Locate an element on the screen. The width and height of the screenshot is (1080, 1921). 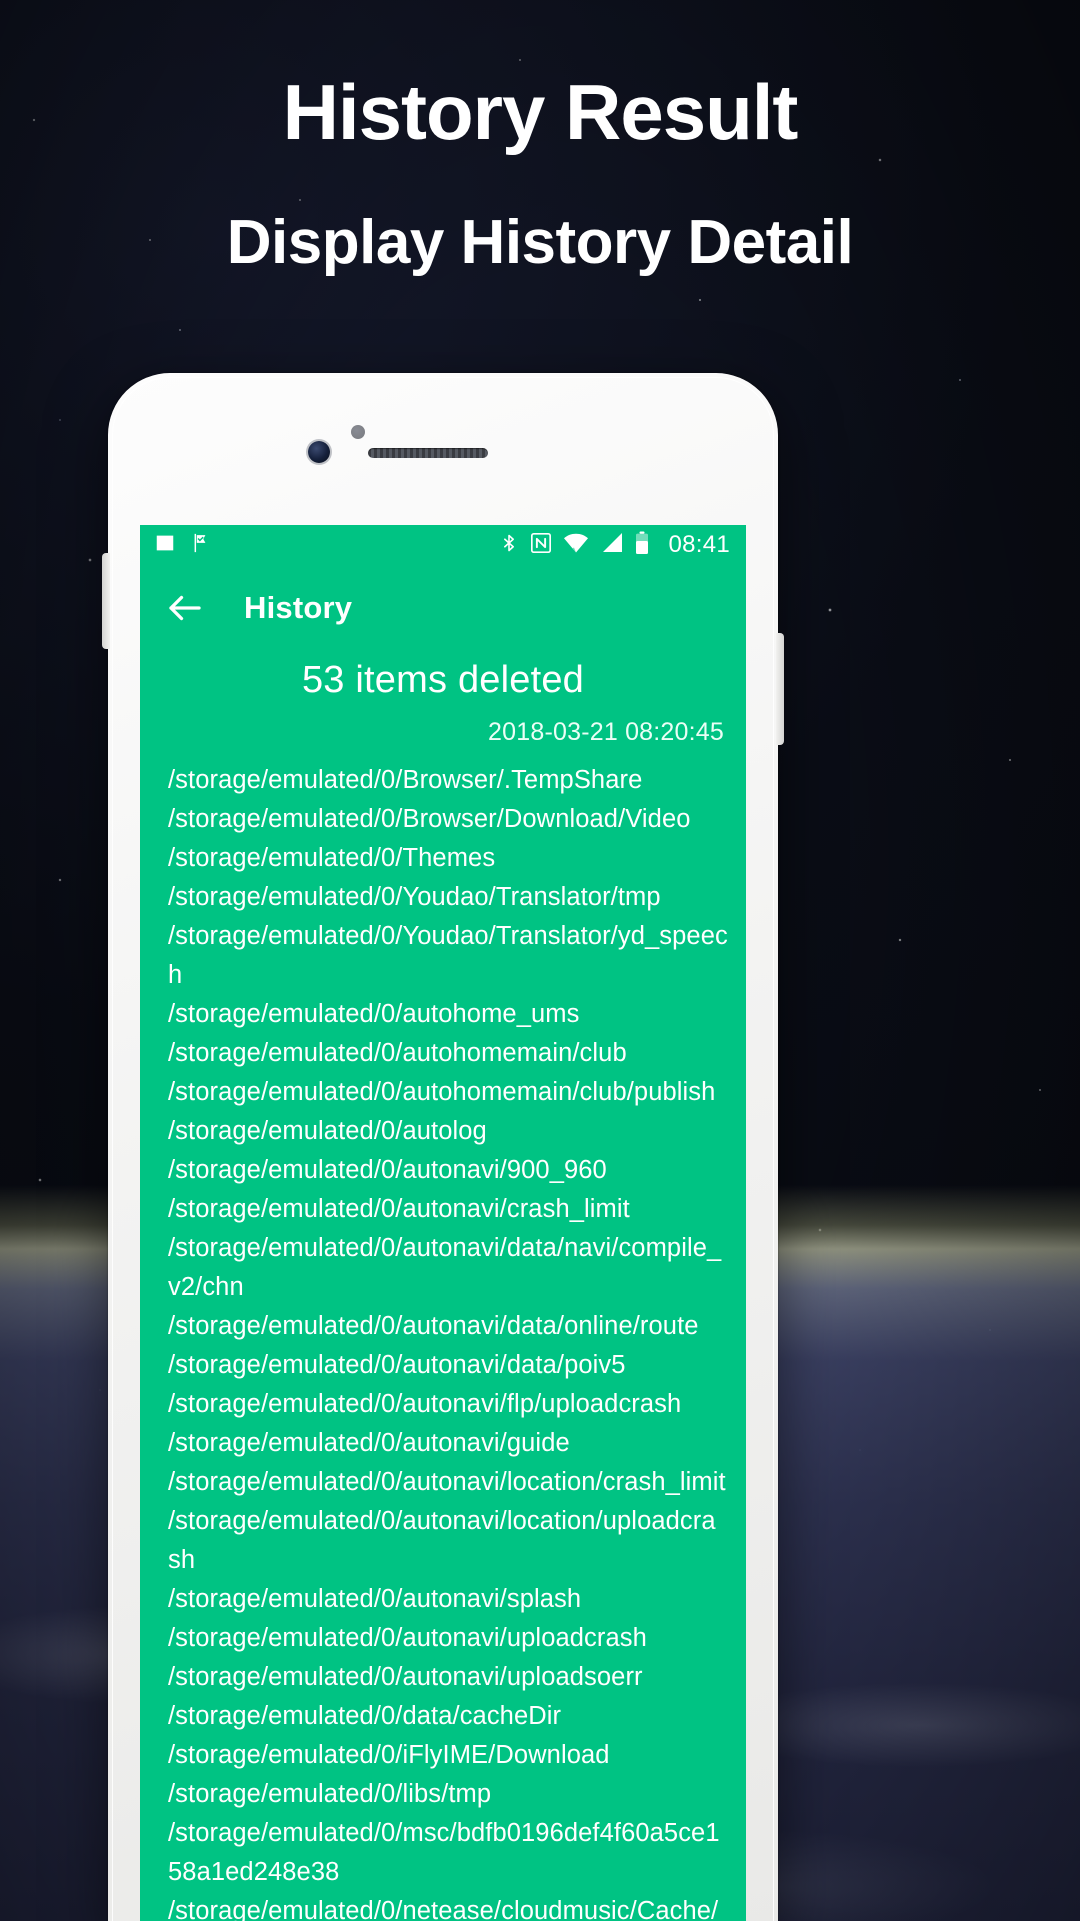
nfc-icon is located at coordinates (541, 545).